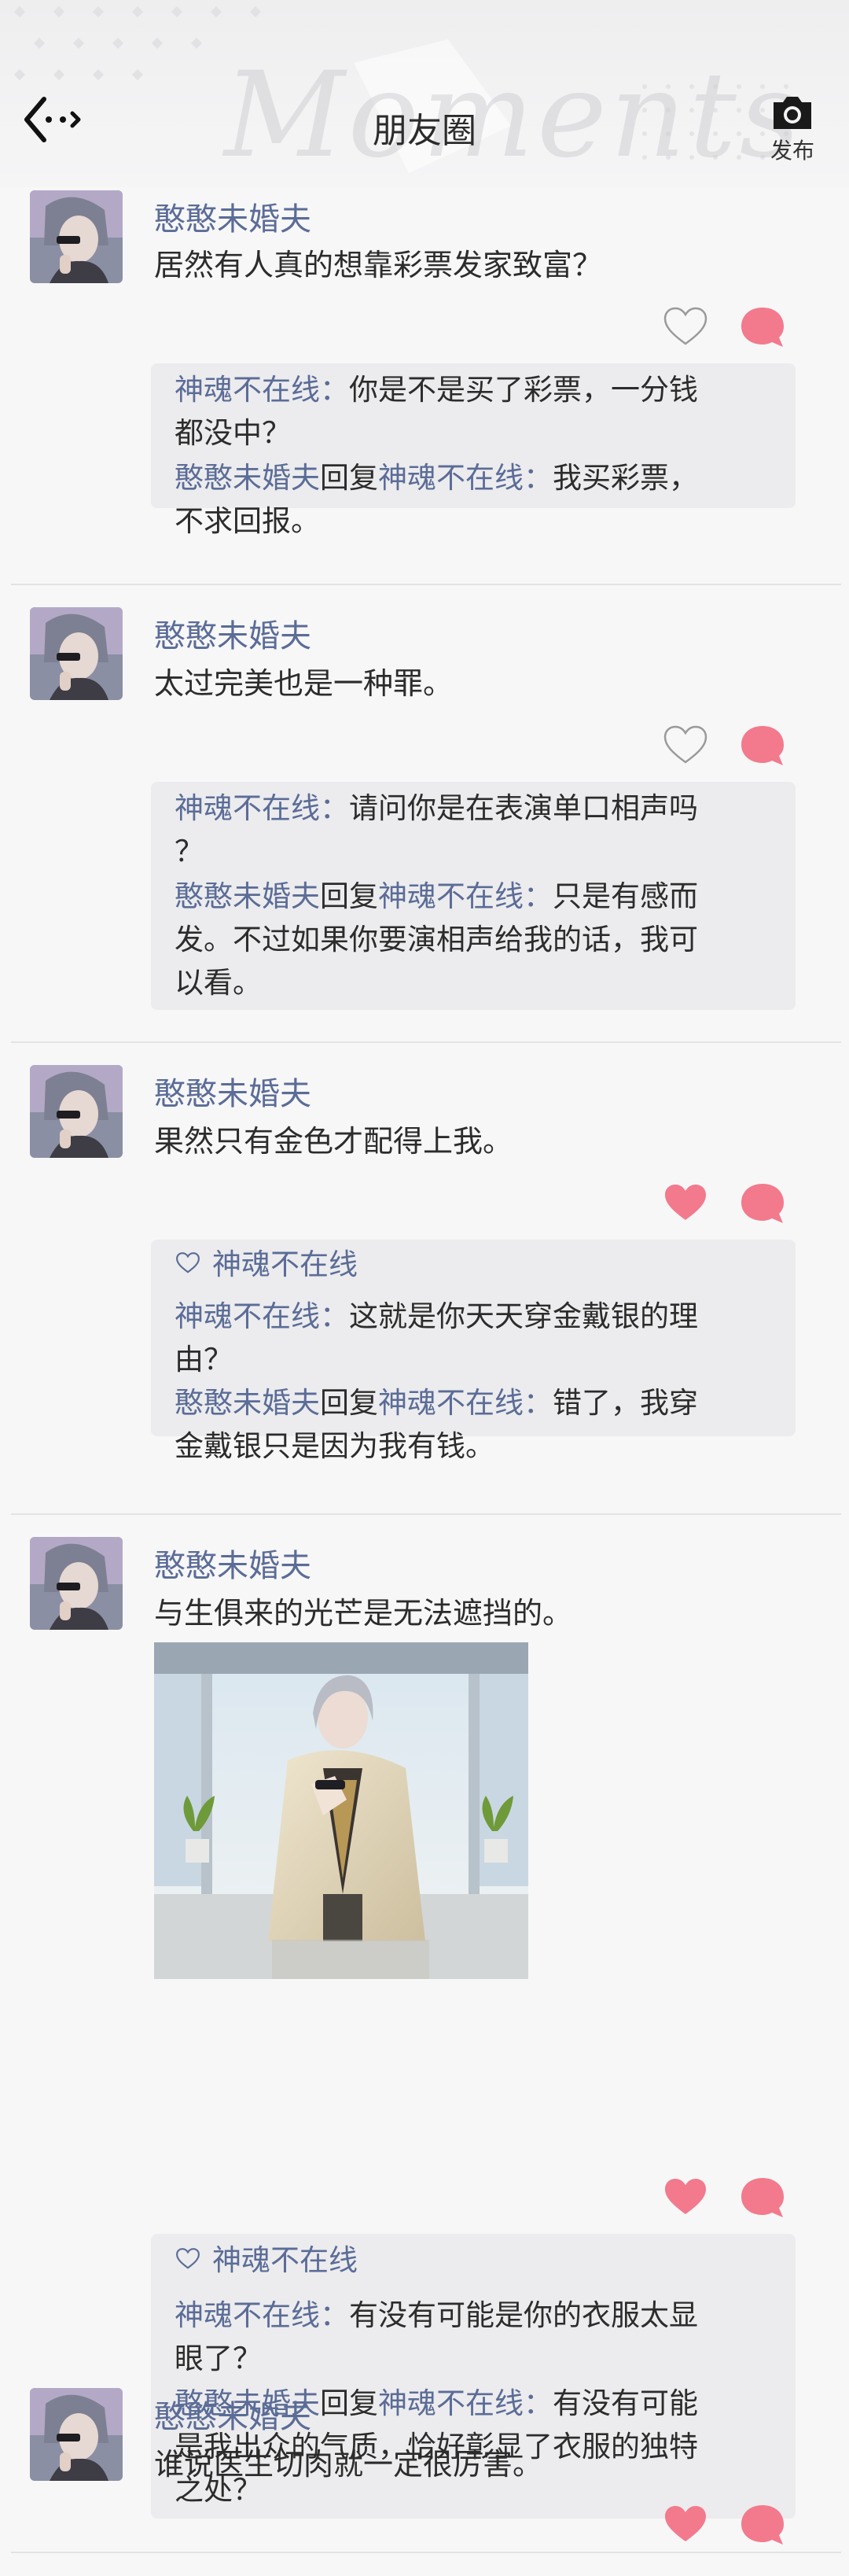 This screenshot has height=2576, width=849. What do you see at coordinates (625, 2403) in the screenshot?
I see `comment-text: 有没有可能` at bounding box center [625, 2403].